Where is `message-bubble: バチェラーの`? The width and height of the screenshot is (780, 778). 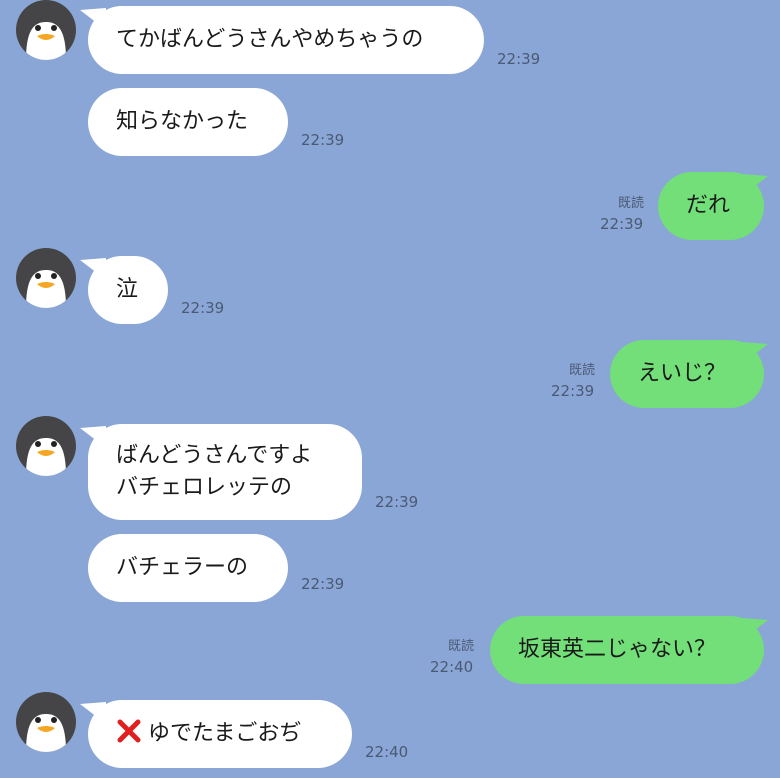
message-bubble: バチェラーの is located at coordinates (188, 568).